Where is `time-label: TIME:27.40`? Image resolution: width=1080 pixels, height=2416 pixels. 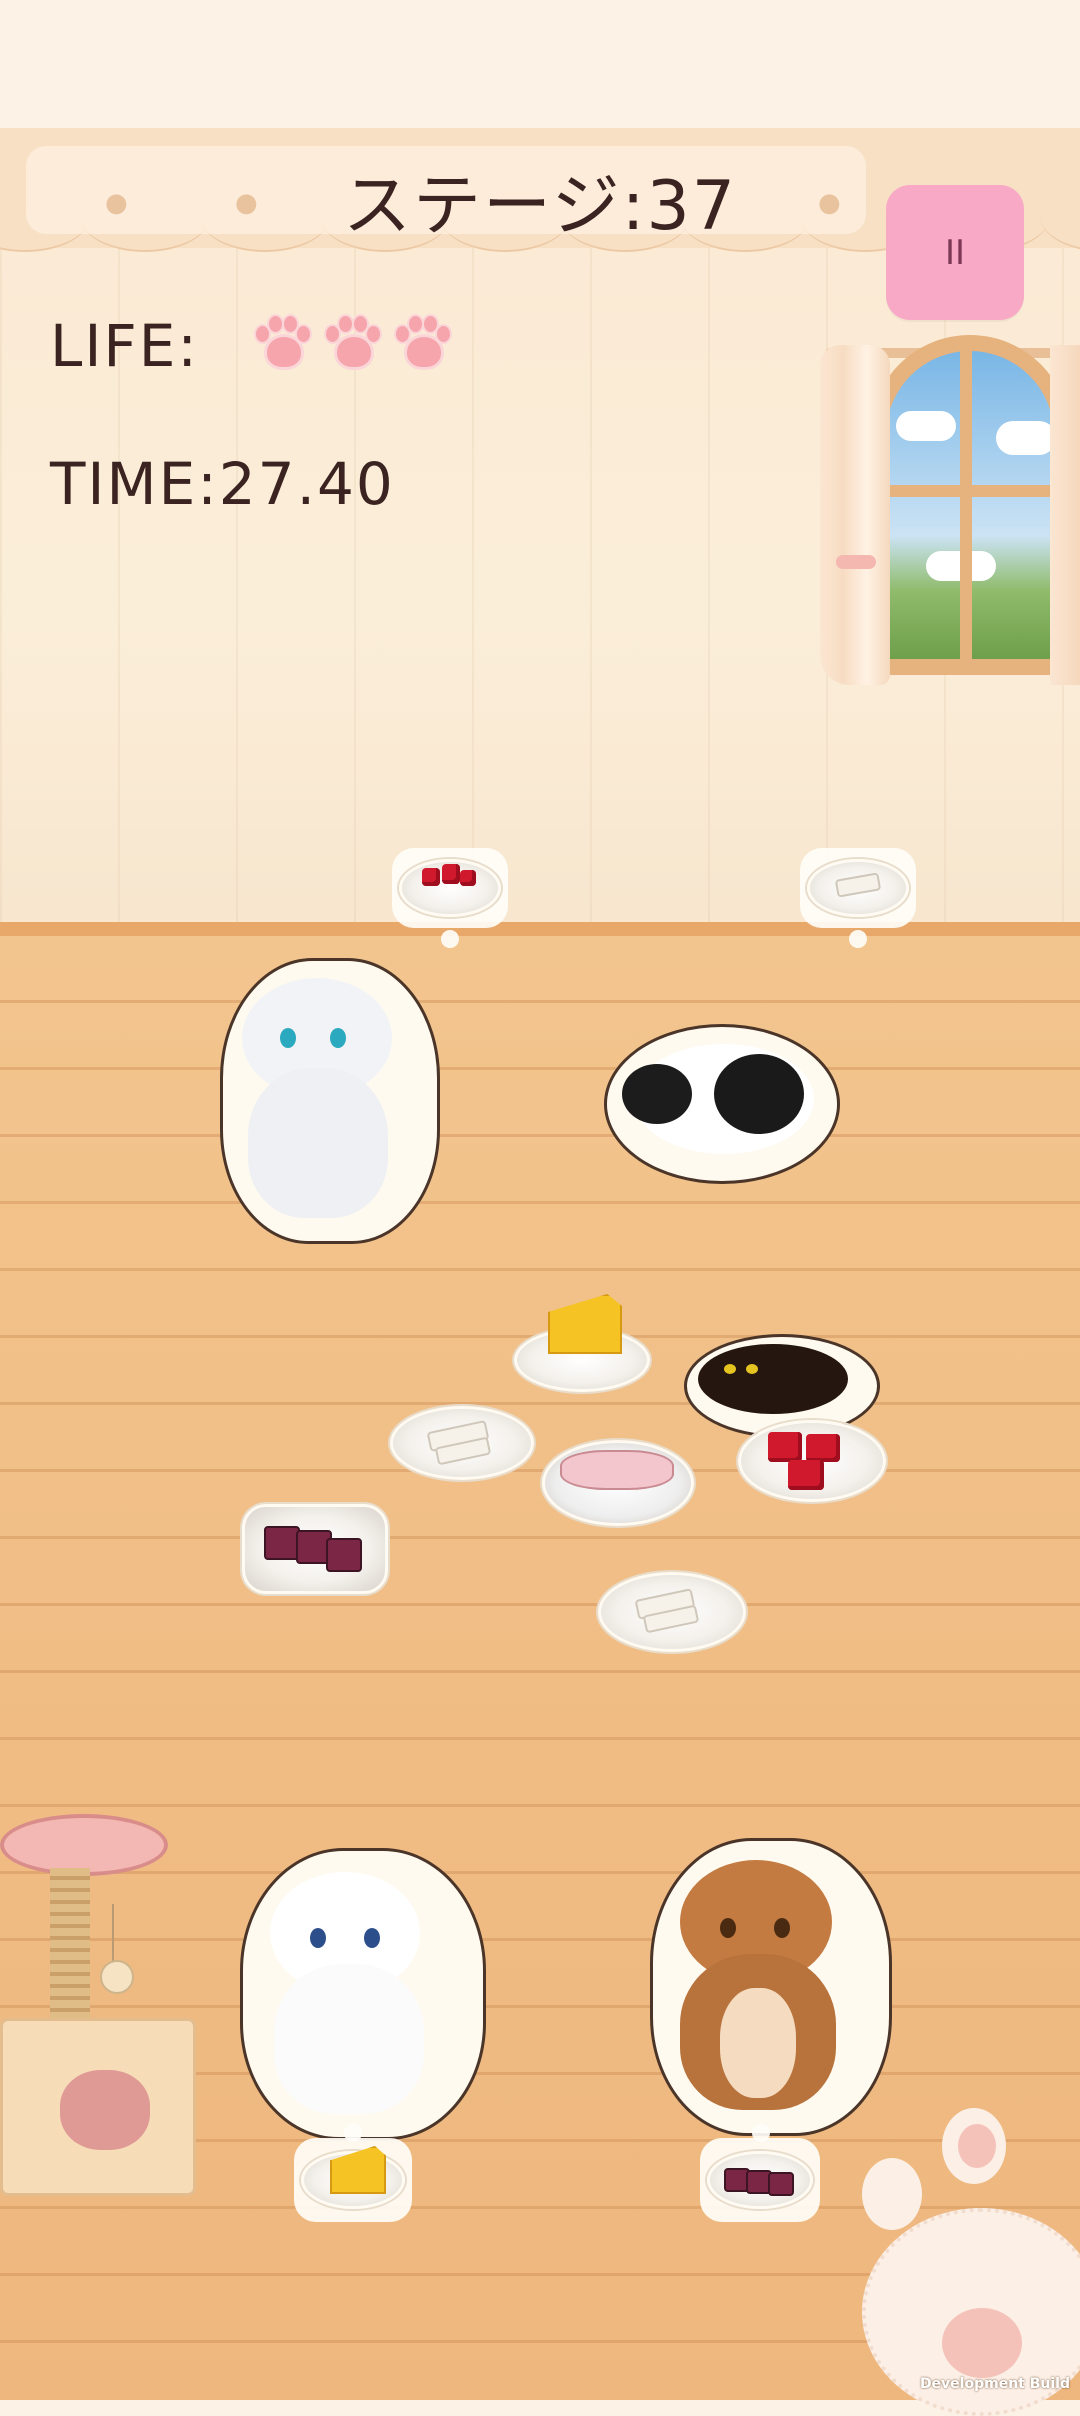 time-label: TIME:27.40 is located at coordinates (222, 484).